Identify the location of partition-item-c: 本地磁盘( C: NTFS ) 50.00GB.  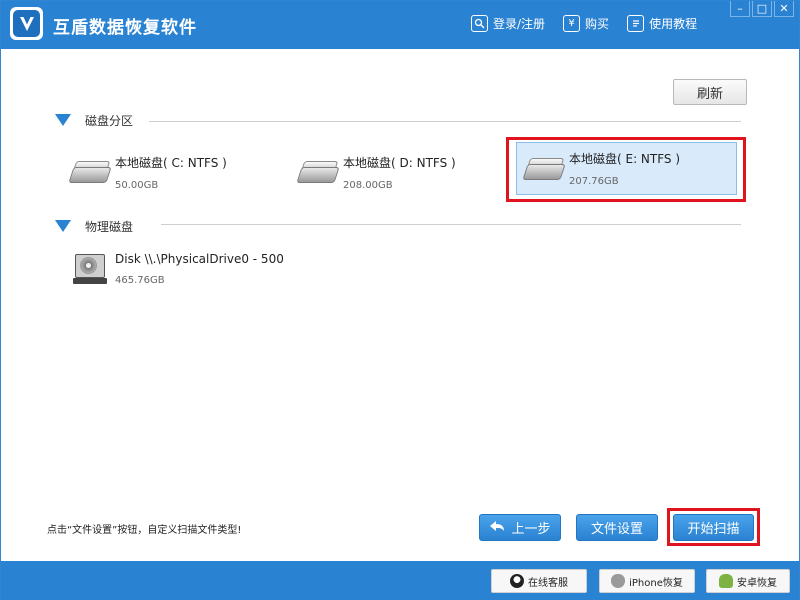
(168, 172).